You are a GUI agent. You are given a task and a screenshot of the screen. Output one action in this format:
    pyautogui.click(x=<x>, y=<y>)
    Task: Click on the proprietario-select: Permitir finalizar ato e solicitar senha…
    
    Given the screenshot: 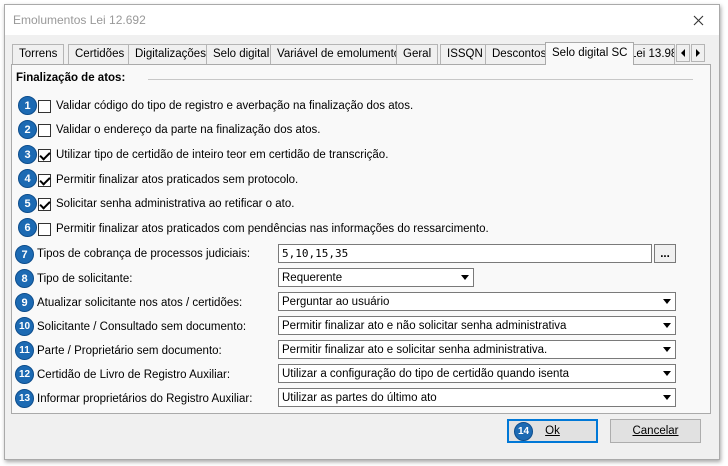 What is the action you would take?
    pyautogui.click(x=477, y=349)
    